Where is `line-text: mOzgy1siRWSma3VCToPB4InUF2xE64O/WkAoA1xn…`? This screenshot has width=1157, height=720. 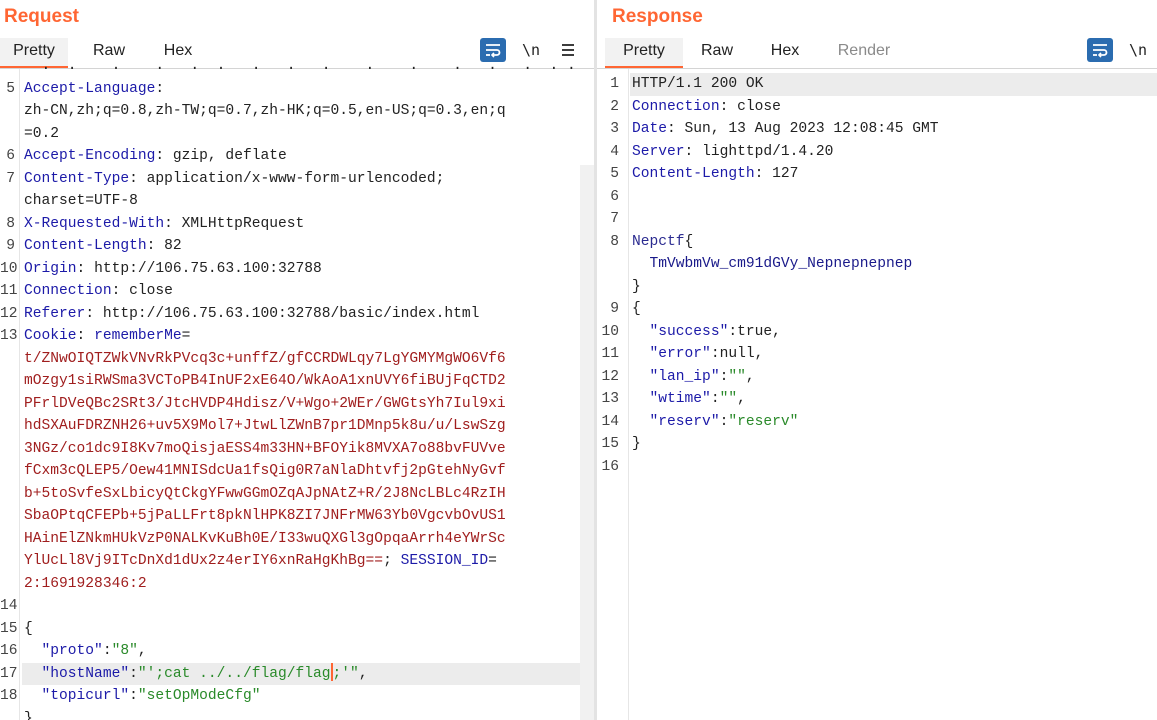
line-text: mOzgy1siRWSma3VCToPB4InUF2xE64O/WkAoA1xn… is located at coordinates (265, 381).